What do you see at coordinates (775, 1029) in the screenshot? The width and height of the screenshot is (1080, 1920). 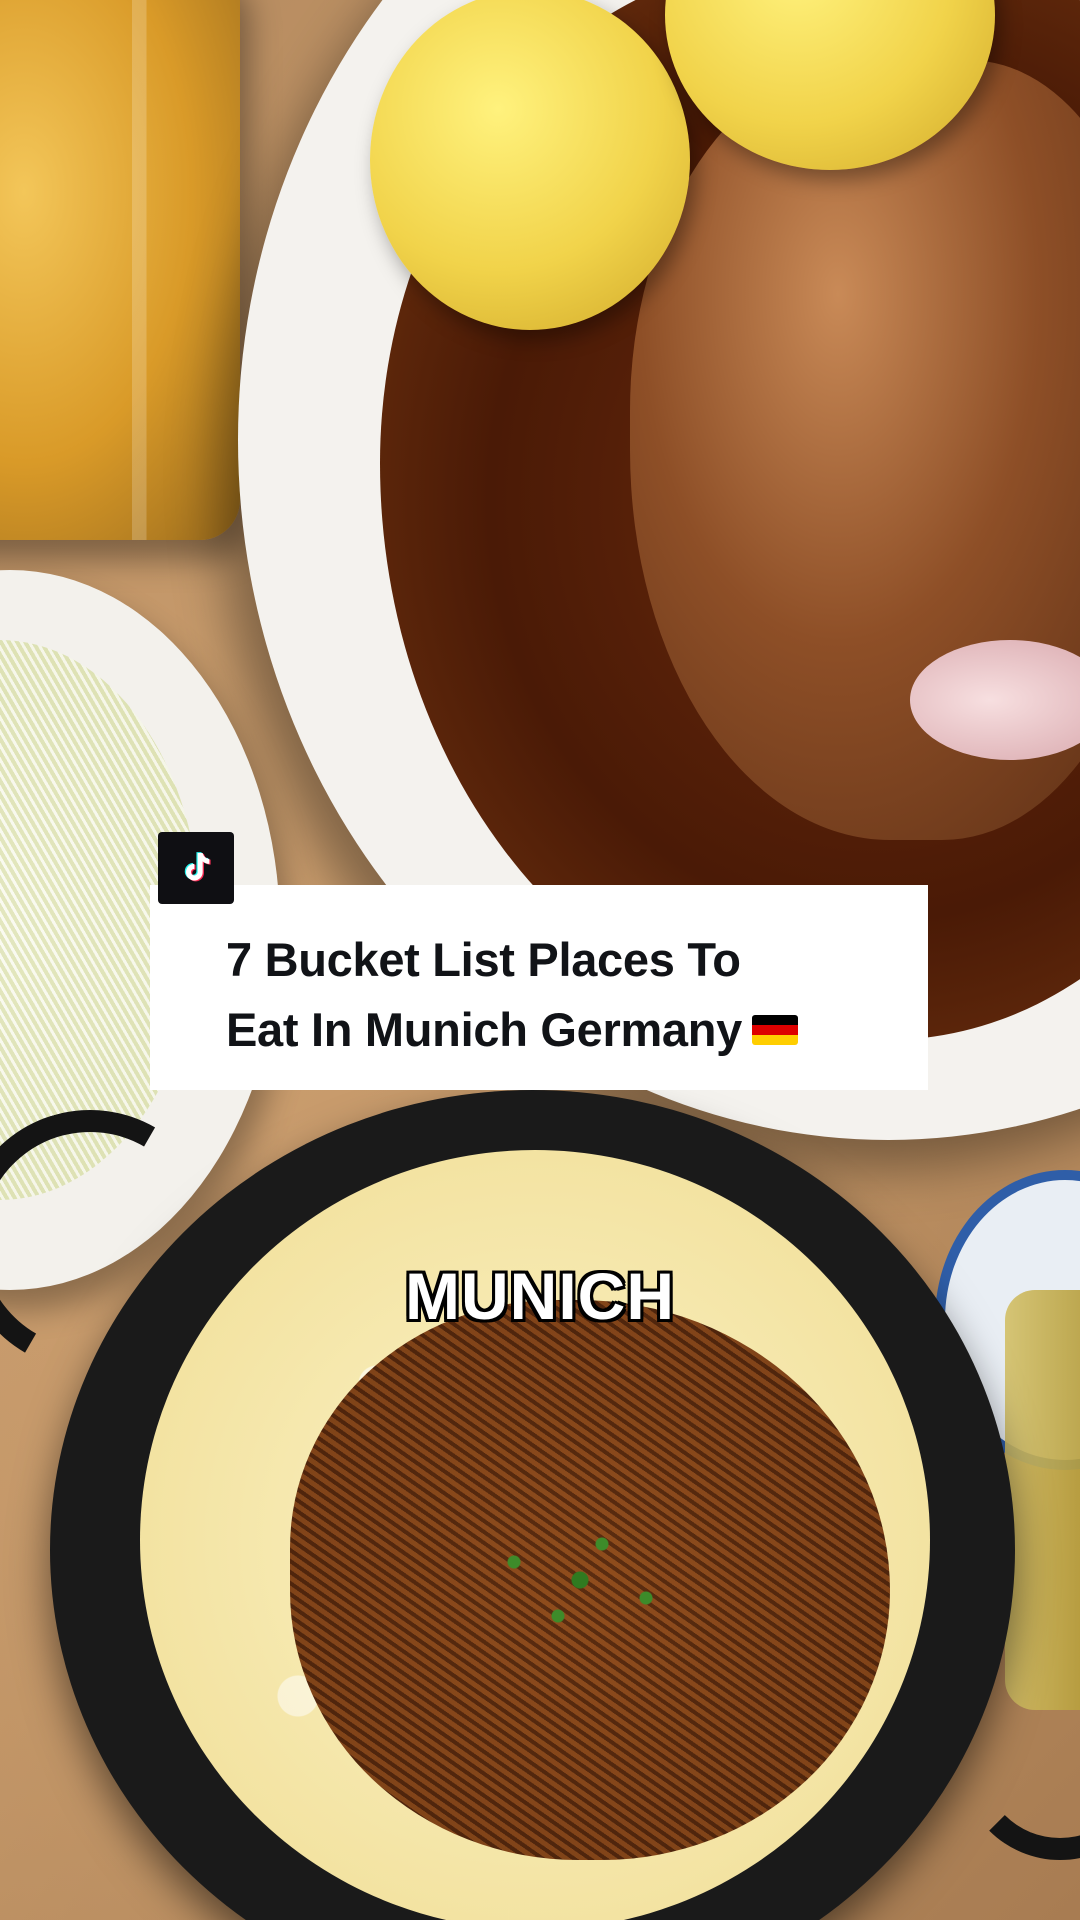 I see `germany-flag-icon` at bounding box center [775, 1029].